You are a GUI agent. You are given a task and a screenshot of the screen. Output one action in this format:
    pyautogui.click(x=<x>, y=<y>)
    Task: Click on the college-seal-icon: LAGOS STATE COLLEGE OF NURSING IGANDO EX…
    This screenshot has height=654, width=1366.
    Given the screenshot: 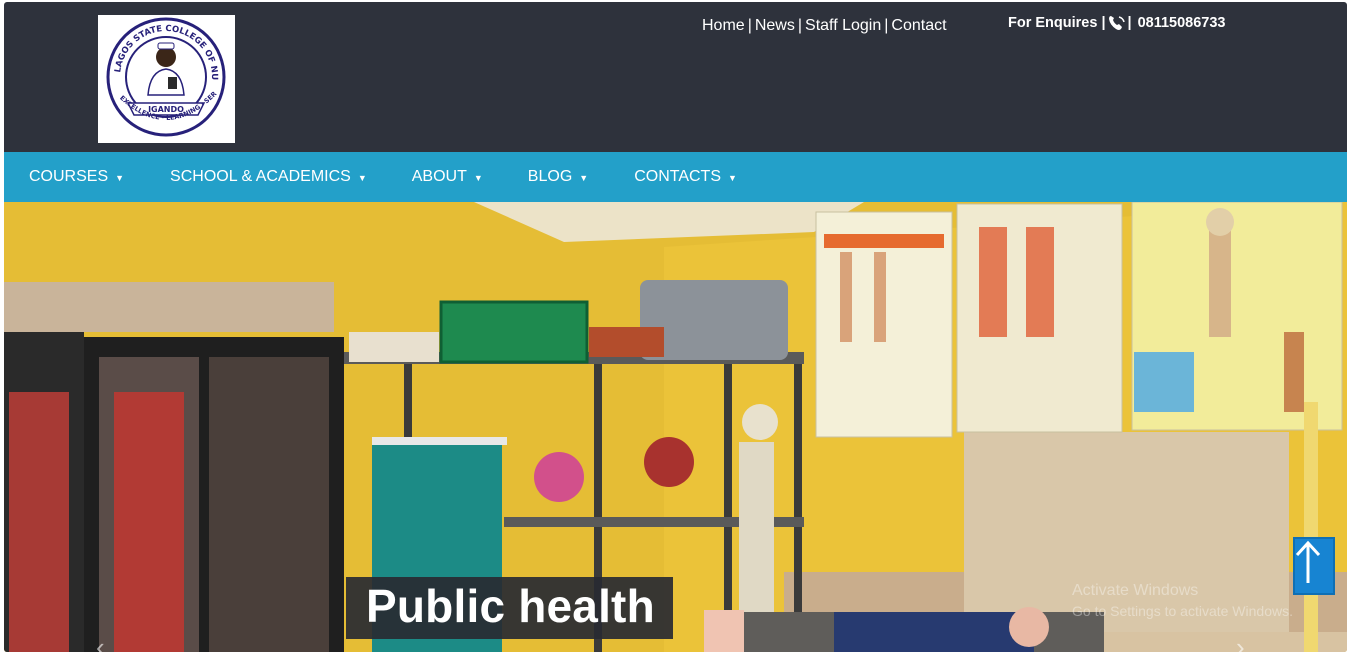 What is the action you would take?
    pyautogui.click(x=162, y=76)
    